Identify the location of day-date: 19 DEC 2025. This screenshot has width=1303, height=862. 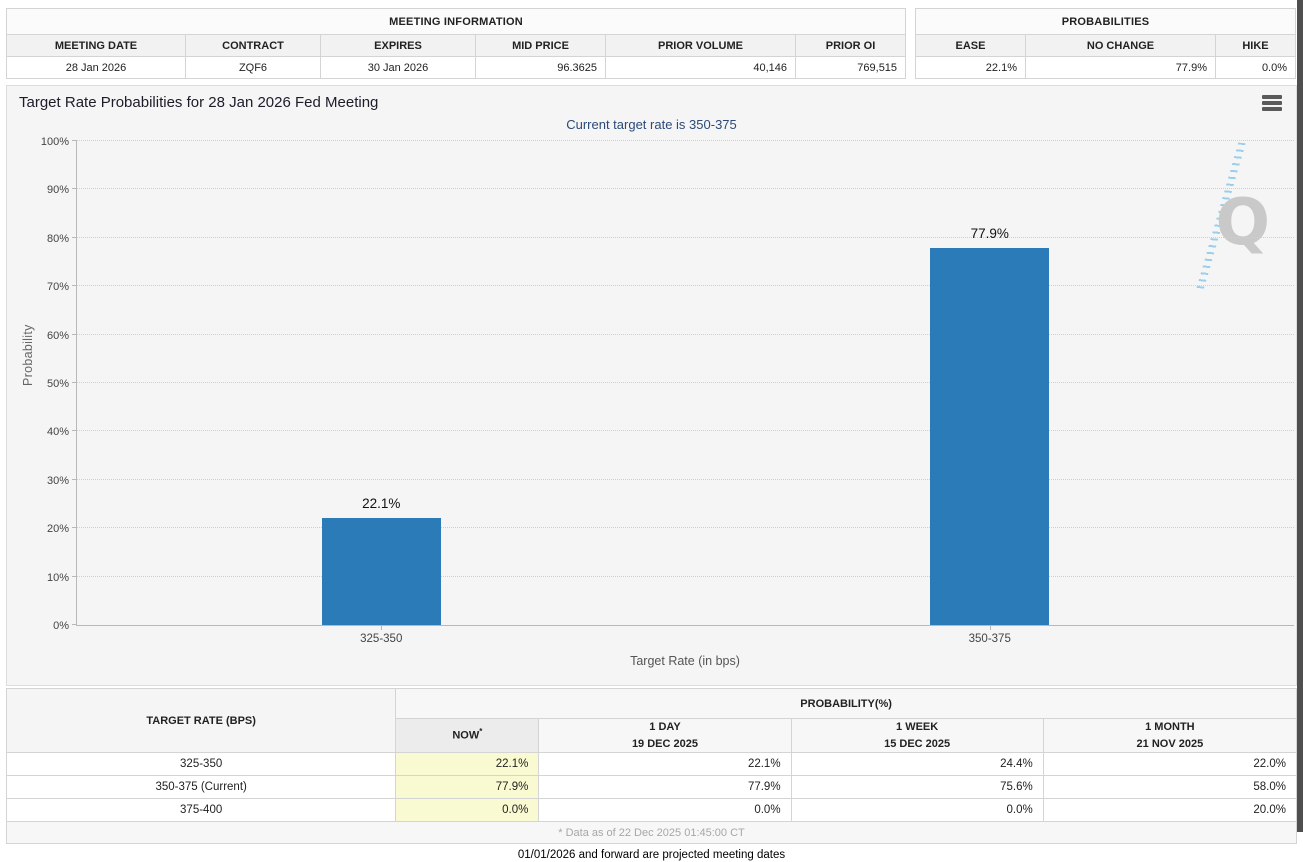
(664, 743).